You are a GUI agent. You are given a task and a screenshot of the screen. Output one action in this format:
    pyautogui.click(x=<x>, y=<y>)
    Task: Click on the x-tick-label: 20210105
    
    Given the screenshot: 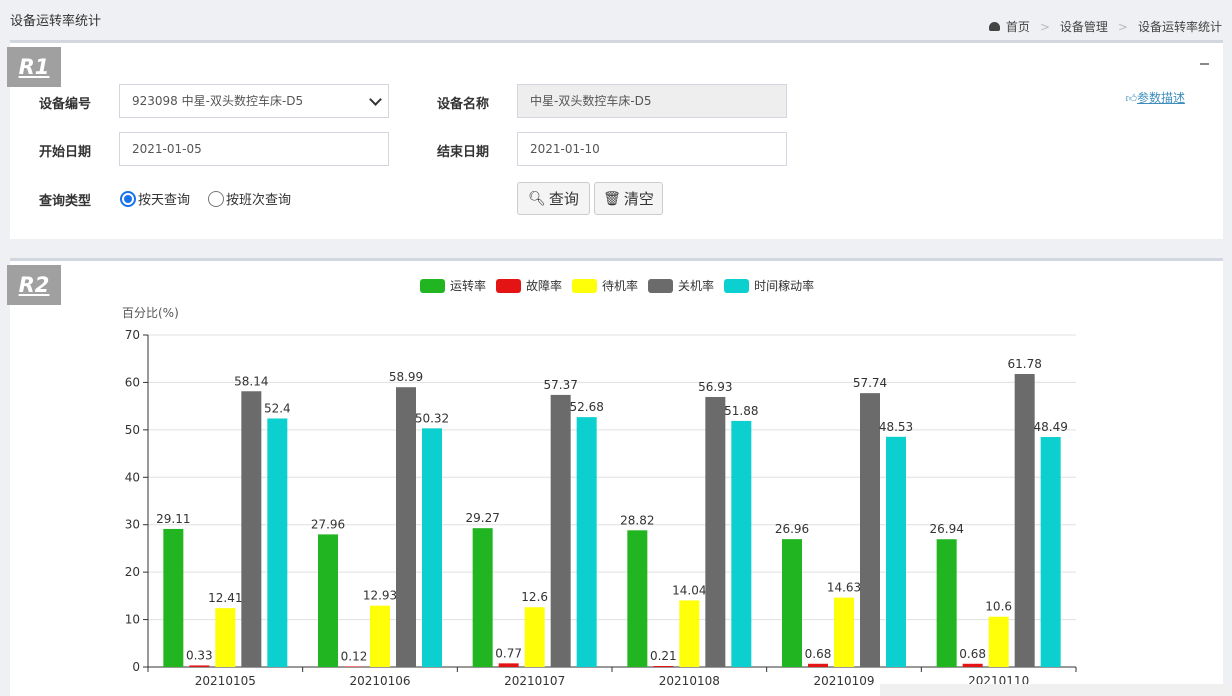 What is the action you would take?
    pyautogui.click(x=225, y=681)
    